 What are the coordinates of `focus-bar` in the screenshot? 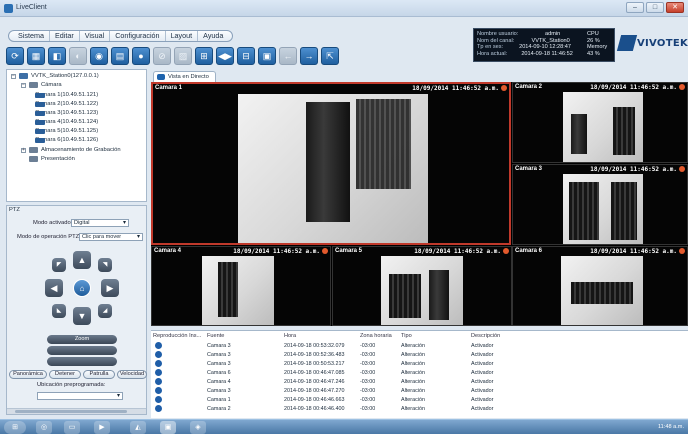 It's located at (82, 350).